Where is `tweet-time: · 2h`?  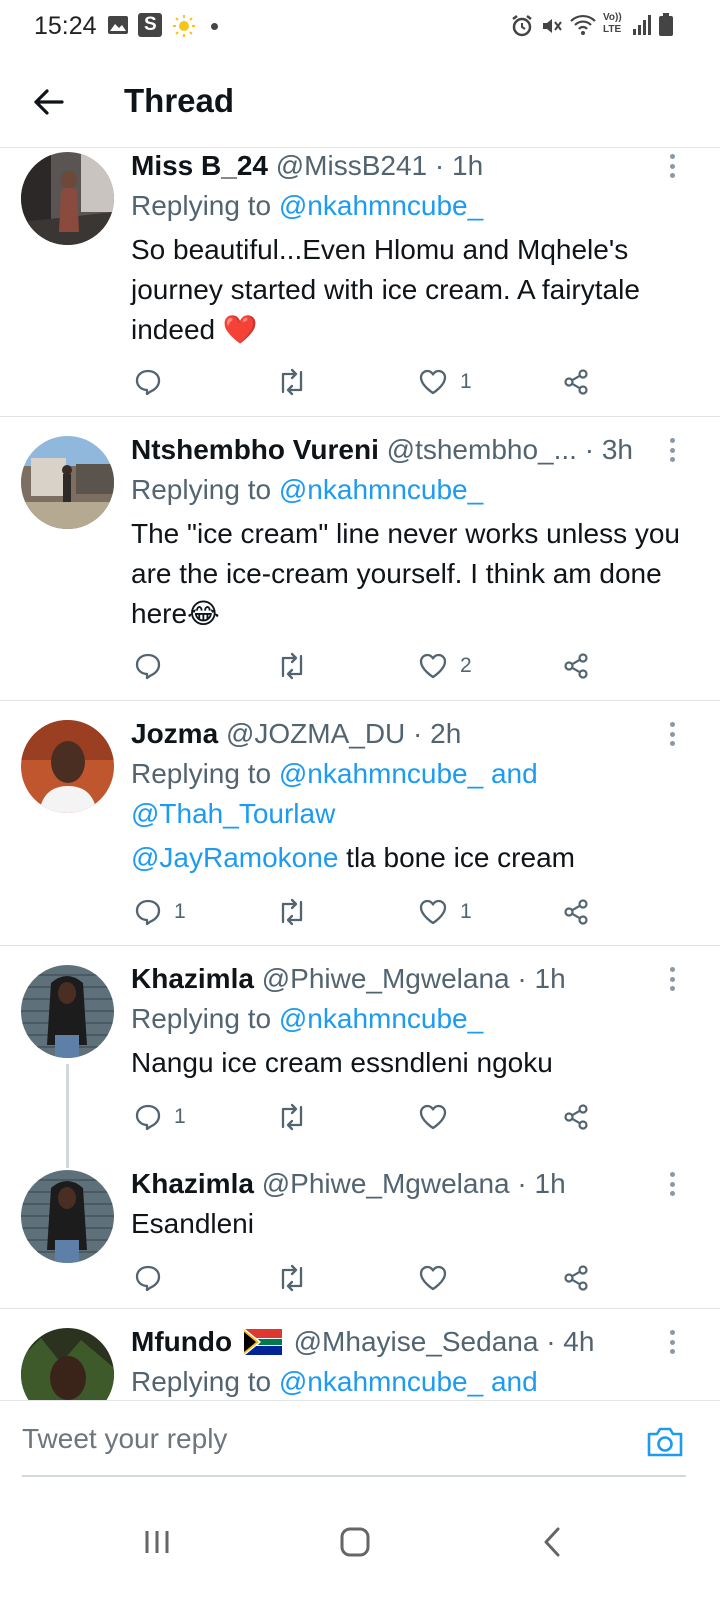
tweet-time: · 2h is located at coordinates (437, 733).